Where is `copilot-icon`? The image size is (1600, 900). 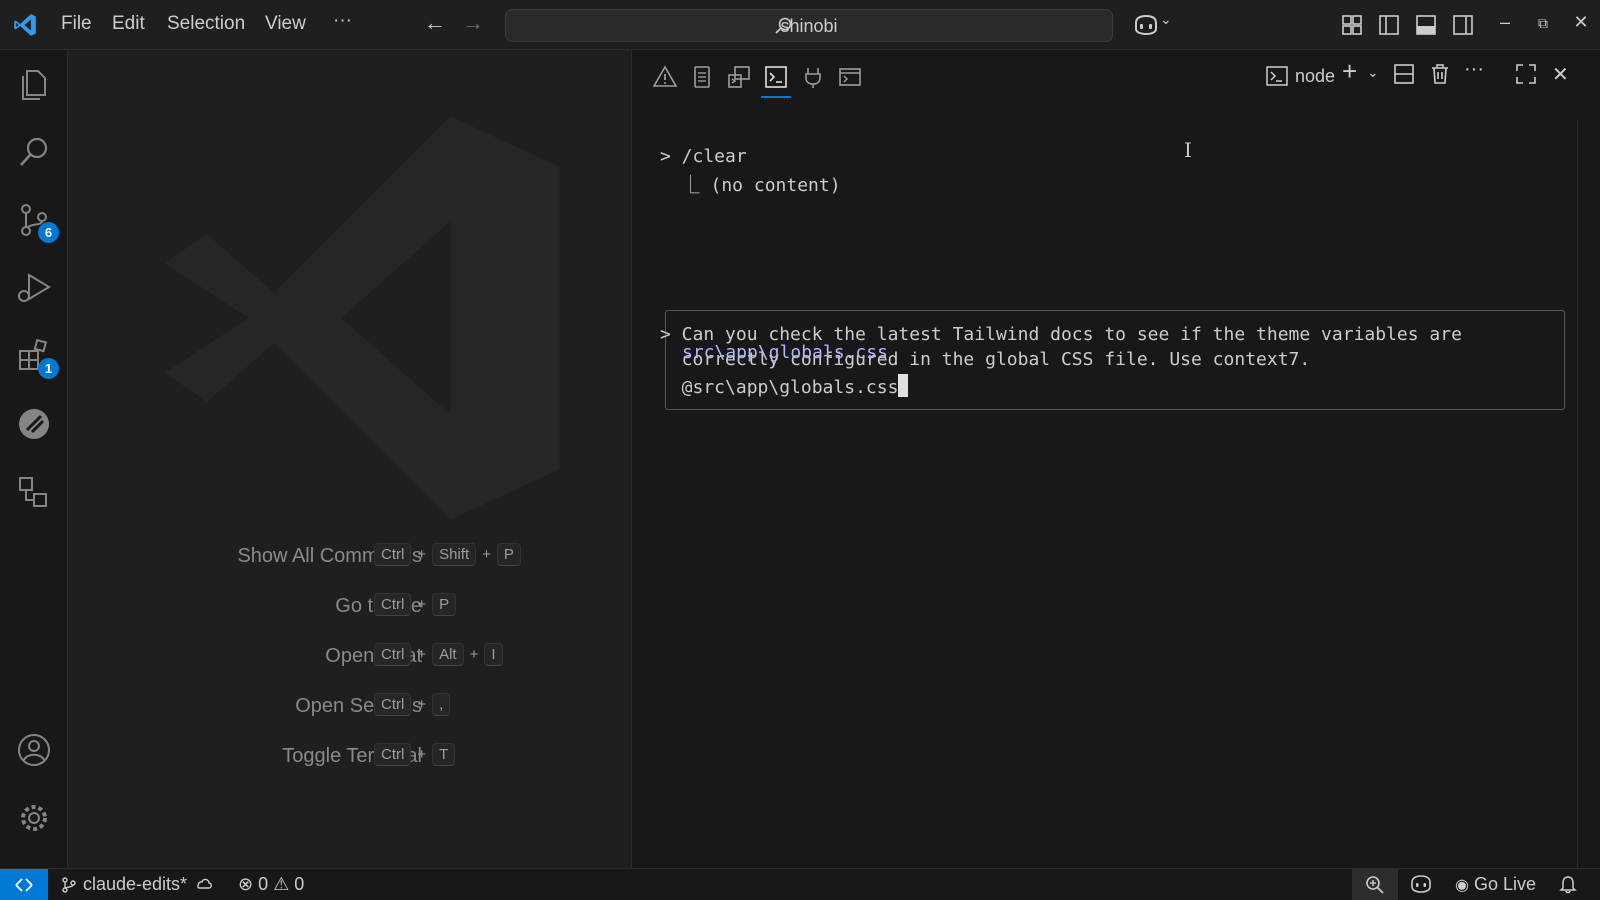
copilot-icon is located at coordinates (1146, 25).